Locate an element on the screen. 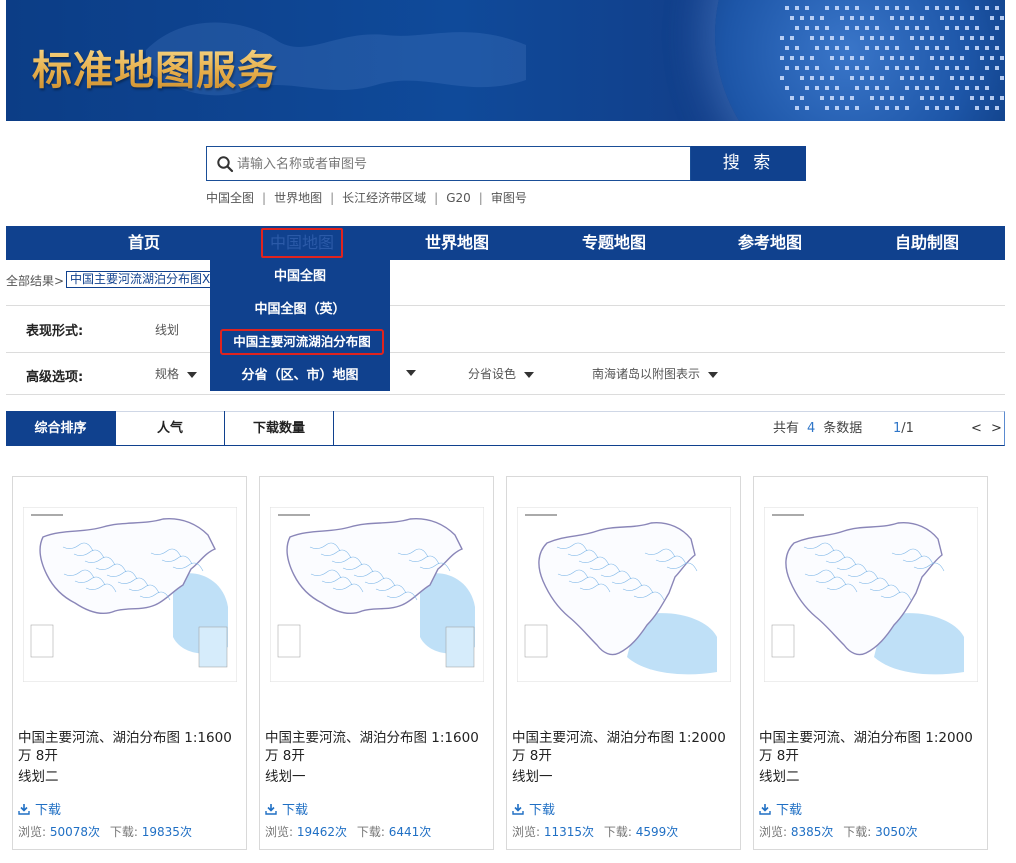 This screenshot has width=1016, height=863. download-label: 下载 is located at coordinates (789, 810).